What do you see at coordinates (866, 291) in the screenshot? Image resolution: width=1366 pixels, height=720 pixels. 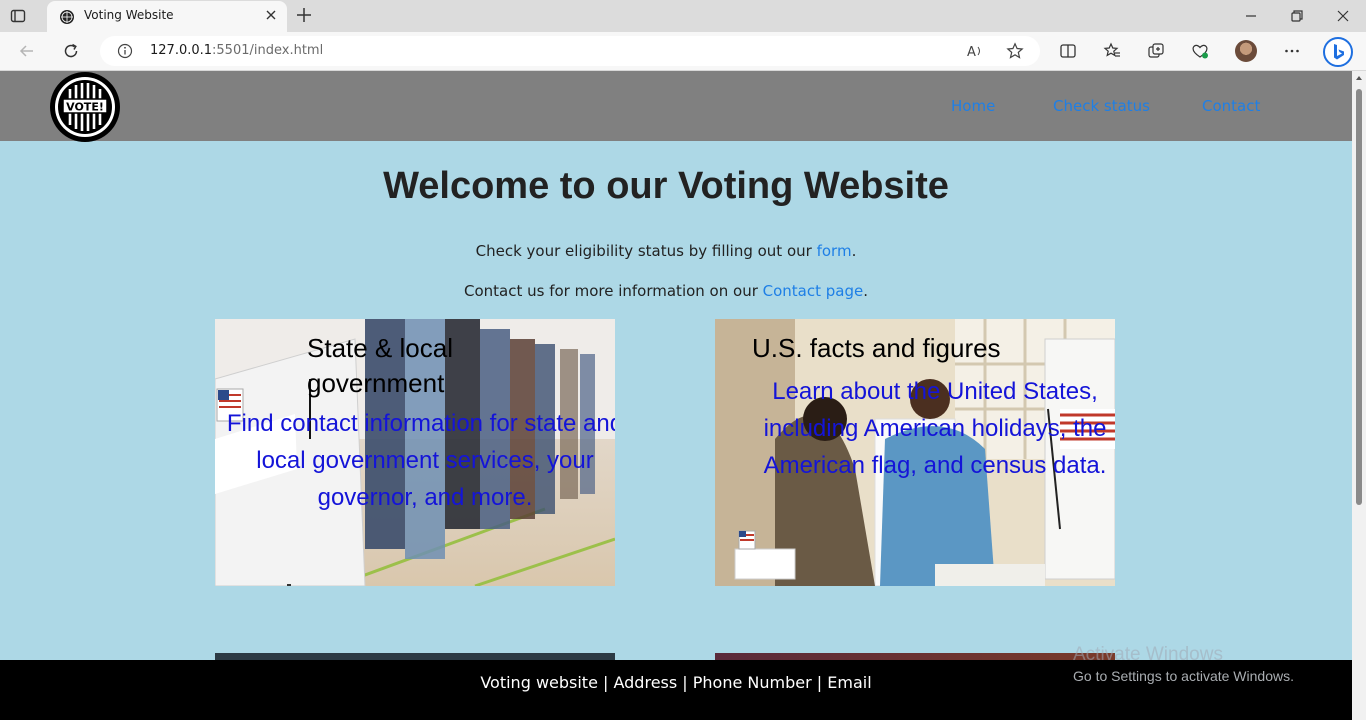 I see `contact-period: .` at bounding box center [866, 291].